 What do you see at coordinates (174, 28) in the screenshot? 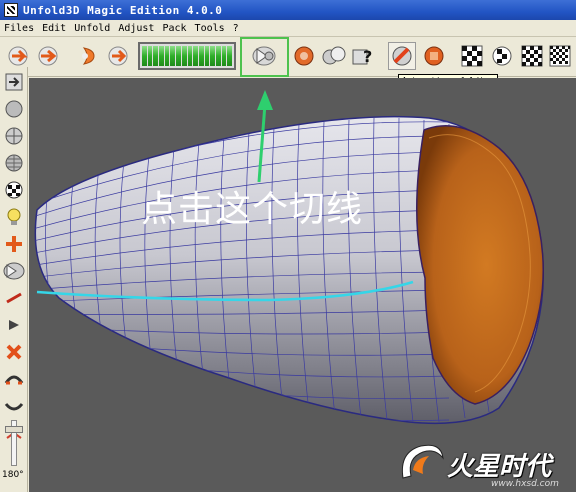
I see `menu-pack: Pack` at bounding box center [174, 28].